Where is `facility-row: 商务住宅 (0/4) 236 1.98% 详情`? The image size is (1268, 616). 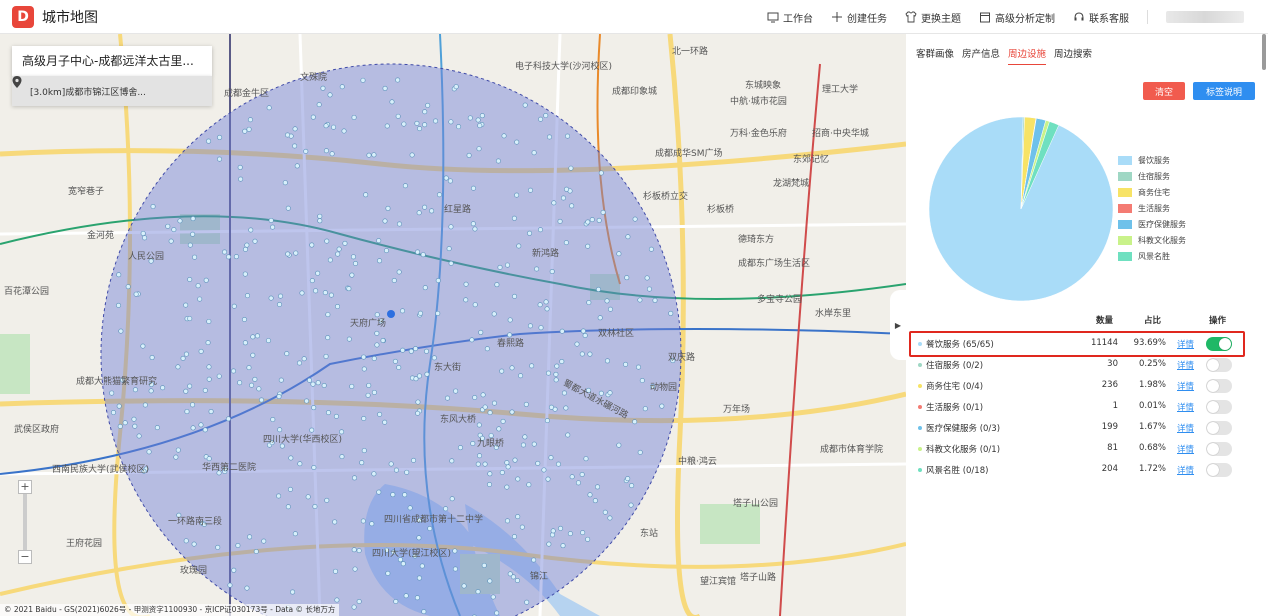
facility-row: 商务住宅 (0/4) 236 1.98% 详情 is located at coordinates (1084, 386).